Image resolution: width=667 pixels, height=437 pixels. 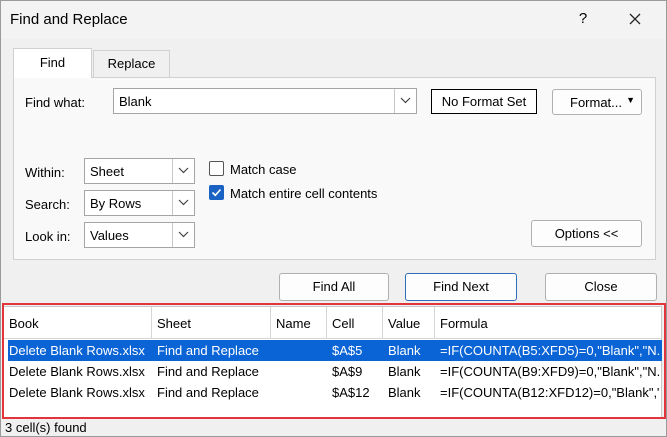 I want to click on format-button: Format... ▼, so click(x=597, y=102).